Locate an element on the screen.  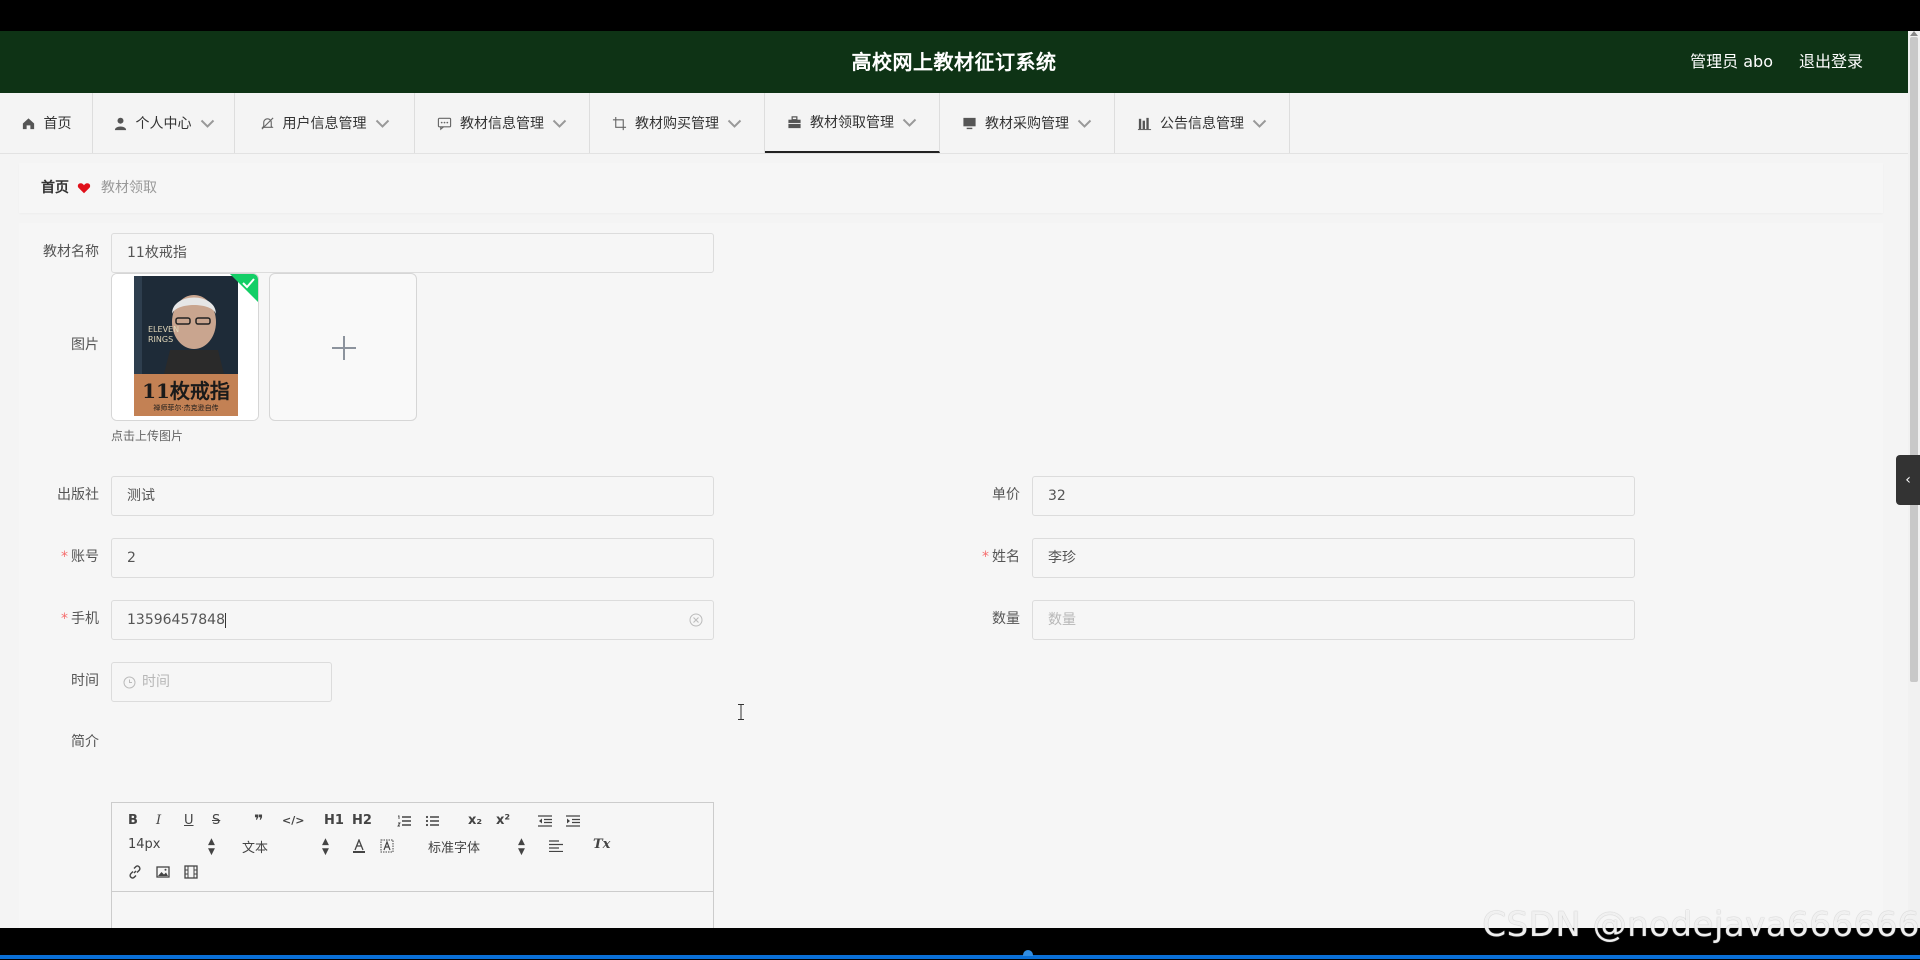
bullet-list-icon is located at coordinates (432, 821).